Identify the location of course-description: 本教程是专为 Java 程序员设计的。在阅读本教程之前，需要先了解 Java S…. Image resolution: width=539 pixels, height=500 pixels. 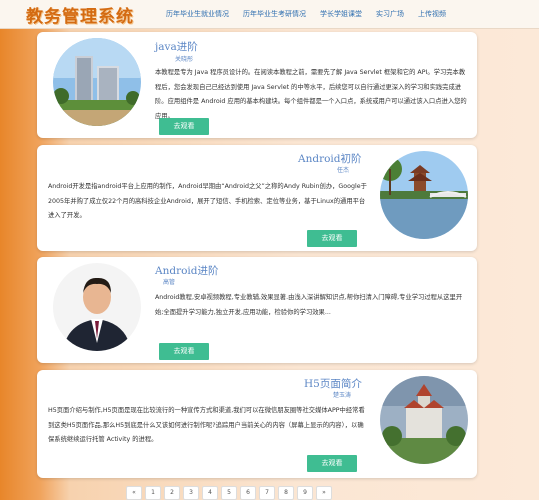
(311, 94).